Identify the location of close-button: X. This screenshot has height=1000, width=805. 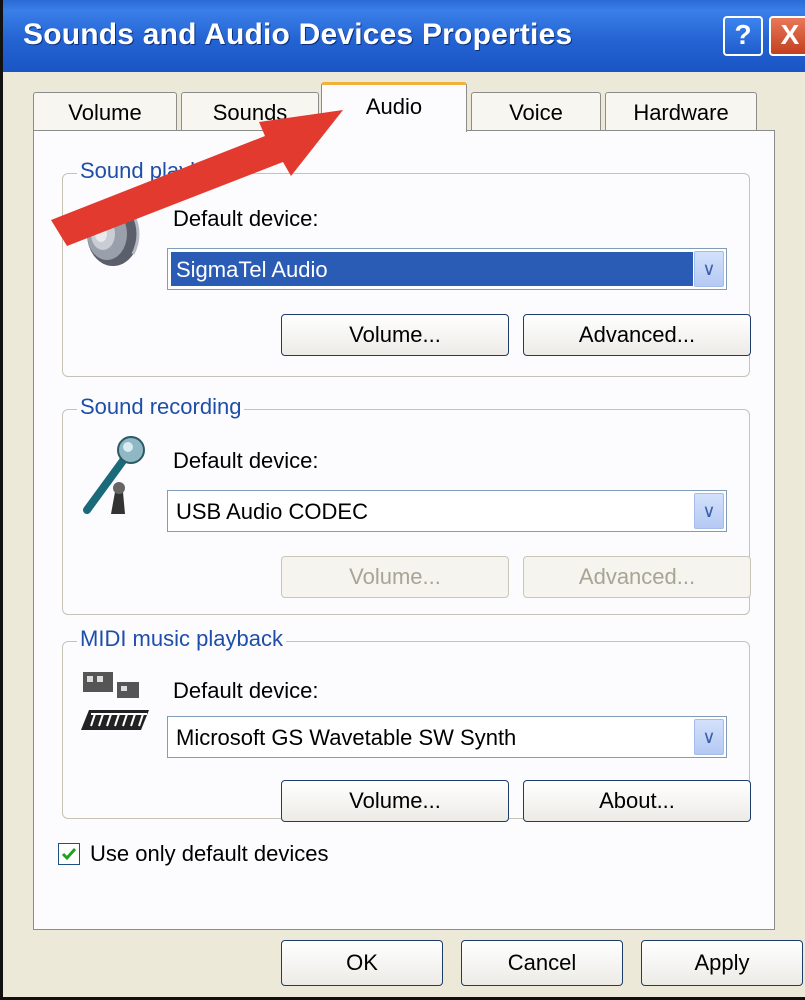
(787, 36).